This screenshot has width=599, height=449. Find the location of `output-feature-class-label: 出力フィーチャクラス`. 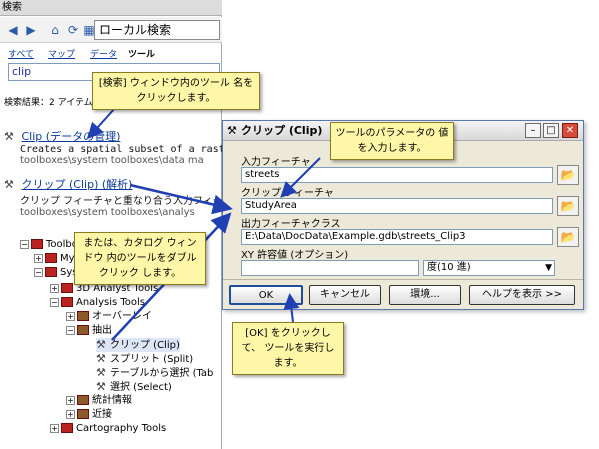

output-feature-class-label: 出力フィーチャクラス is located at coordinates (291, 224).